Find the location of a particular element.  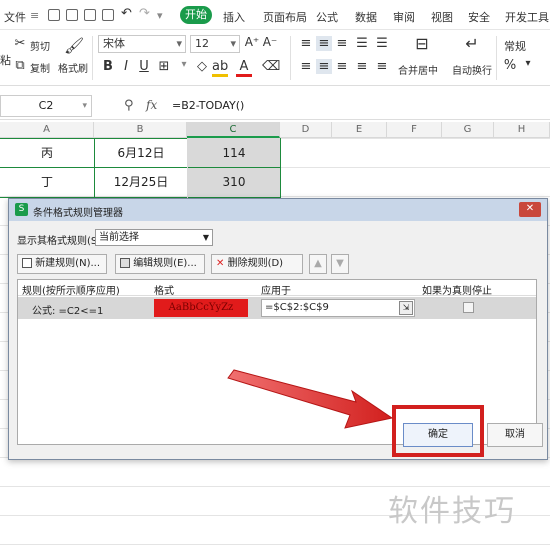

copy-button: 复制 is located at coordinates (40, 67).